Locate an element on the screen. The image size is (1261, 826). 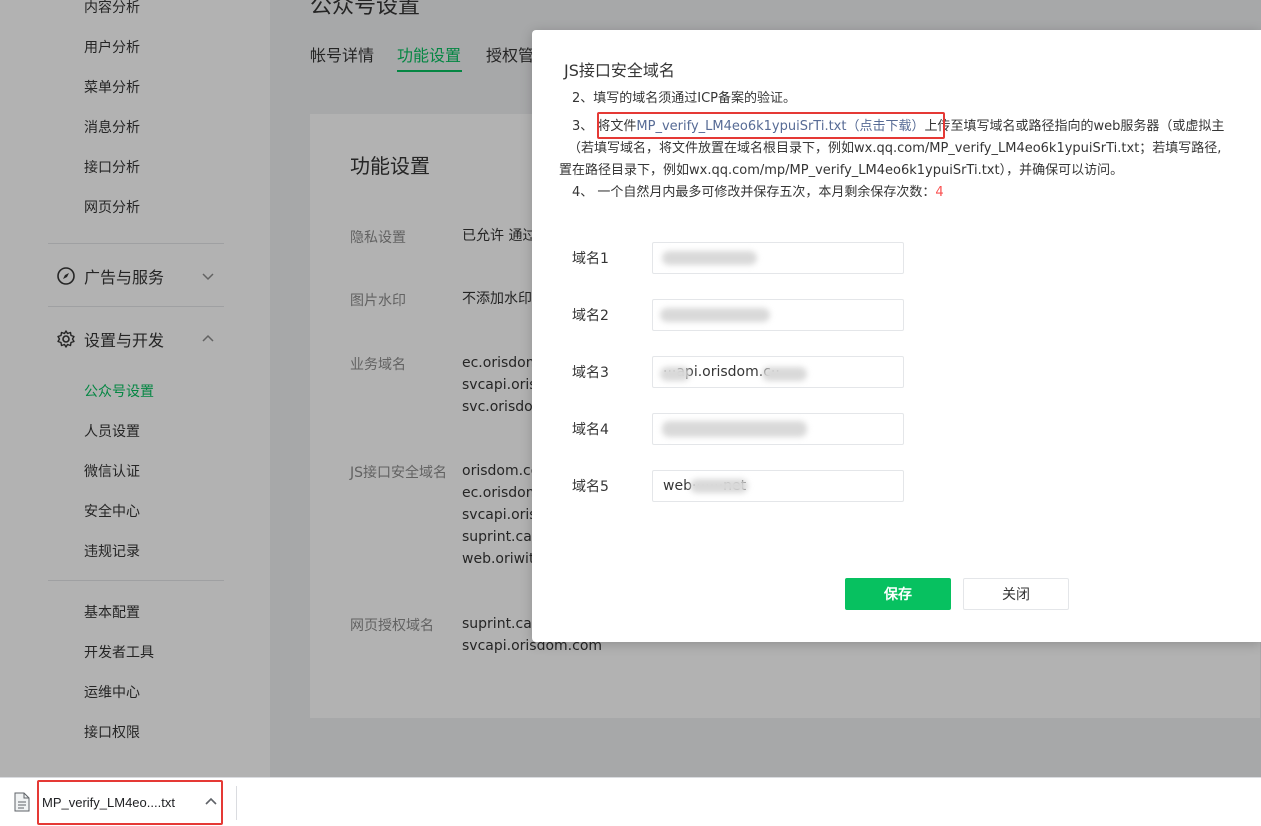
domain-2-label: 域名2 is located at coordinates (590, 316).